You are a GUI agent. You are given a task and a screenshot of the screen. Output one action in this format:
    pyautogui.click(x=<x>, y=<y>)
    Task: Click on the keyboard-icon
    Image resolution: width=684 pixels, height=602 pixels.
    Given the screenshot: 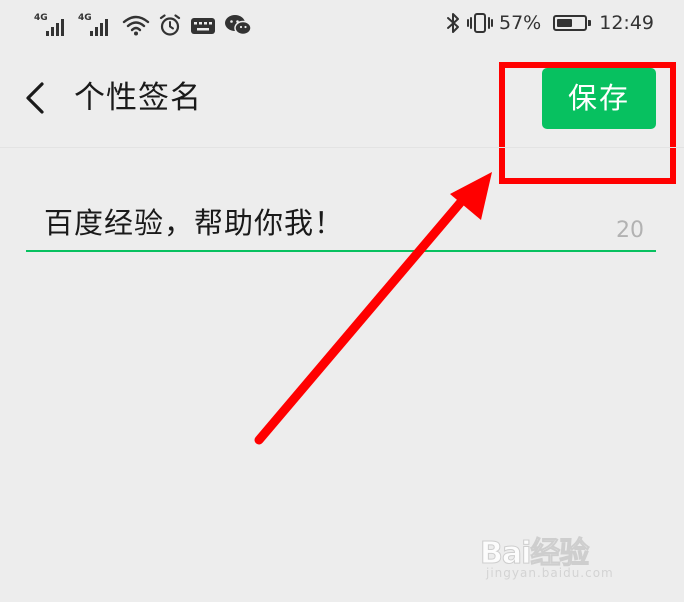 What is the action you would take?
    pyautogui.click(x=203, y=26)
    